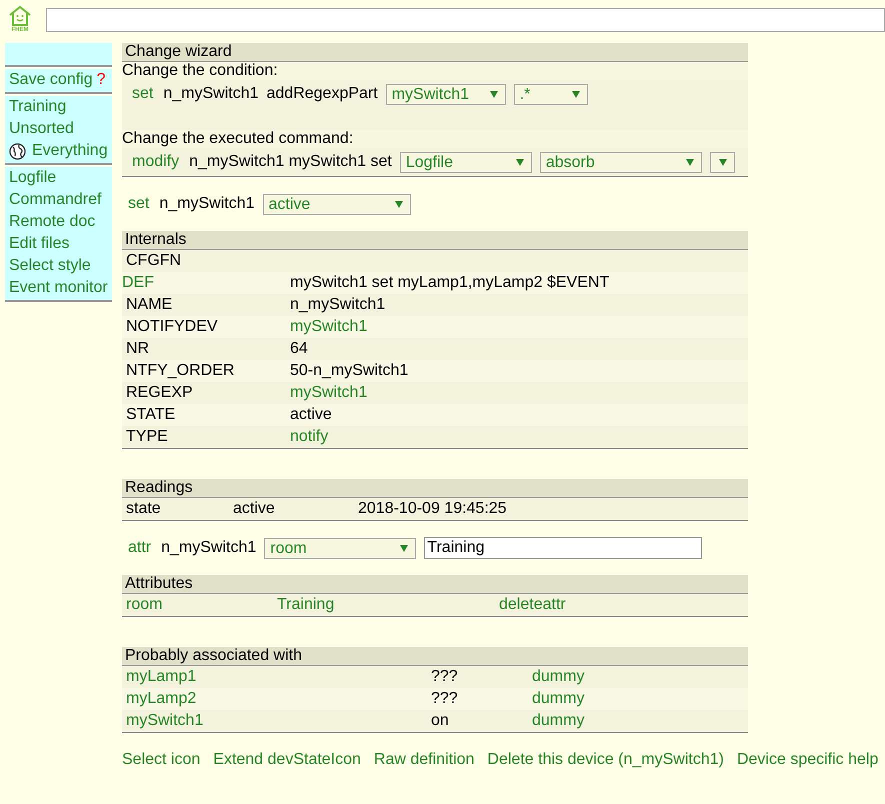  I want to click on section-header: Probably associated with, so click(435, 656).